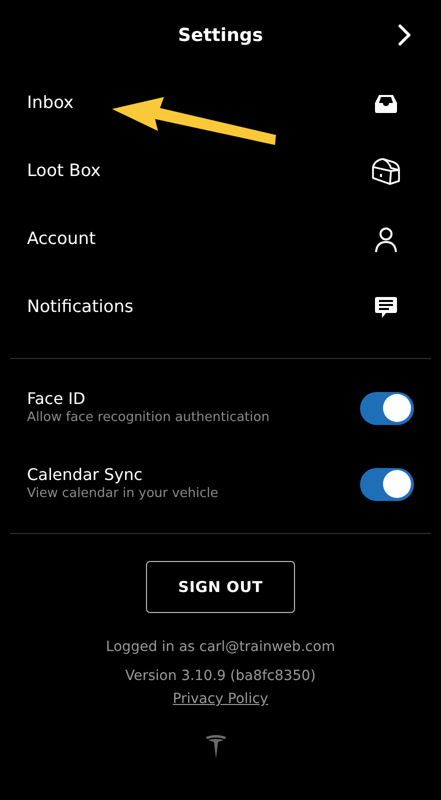 This screenshot has height=800, width=441. I want to click on inbox-icon, so click(386, 104).